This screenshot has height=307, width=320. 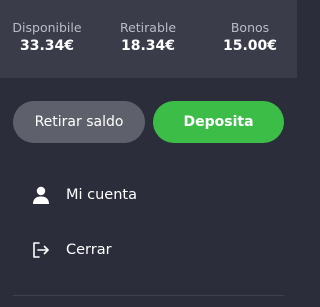 What do you see at coordinates (148, 27) in the screenshot?
I see `withdrawable-balance-label: Retirable` at bounding box center [148, 27].